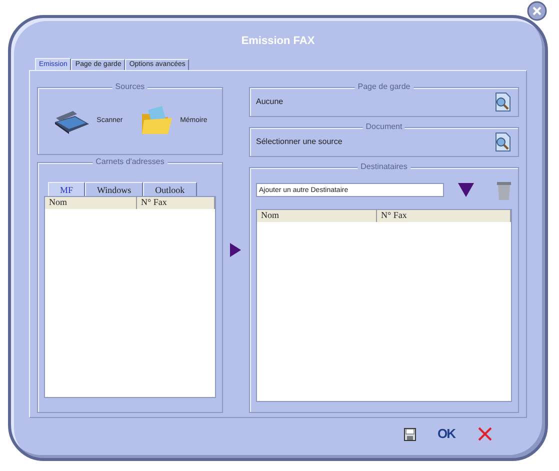 The width and height of the screenshot is (559, 471). Describe the element at coordinates (410, 434) in the screenshot. I see `save-button` at that location.